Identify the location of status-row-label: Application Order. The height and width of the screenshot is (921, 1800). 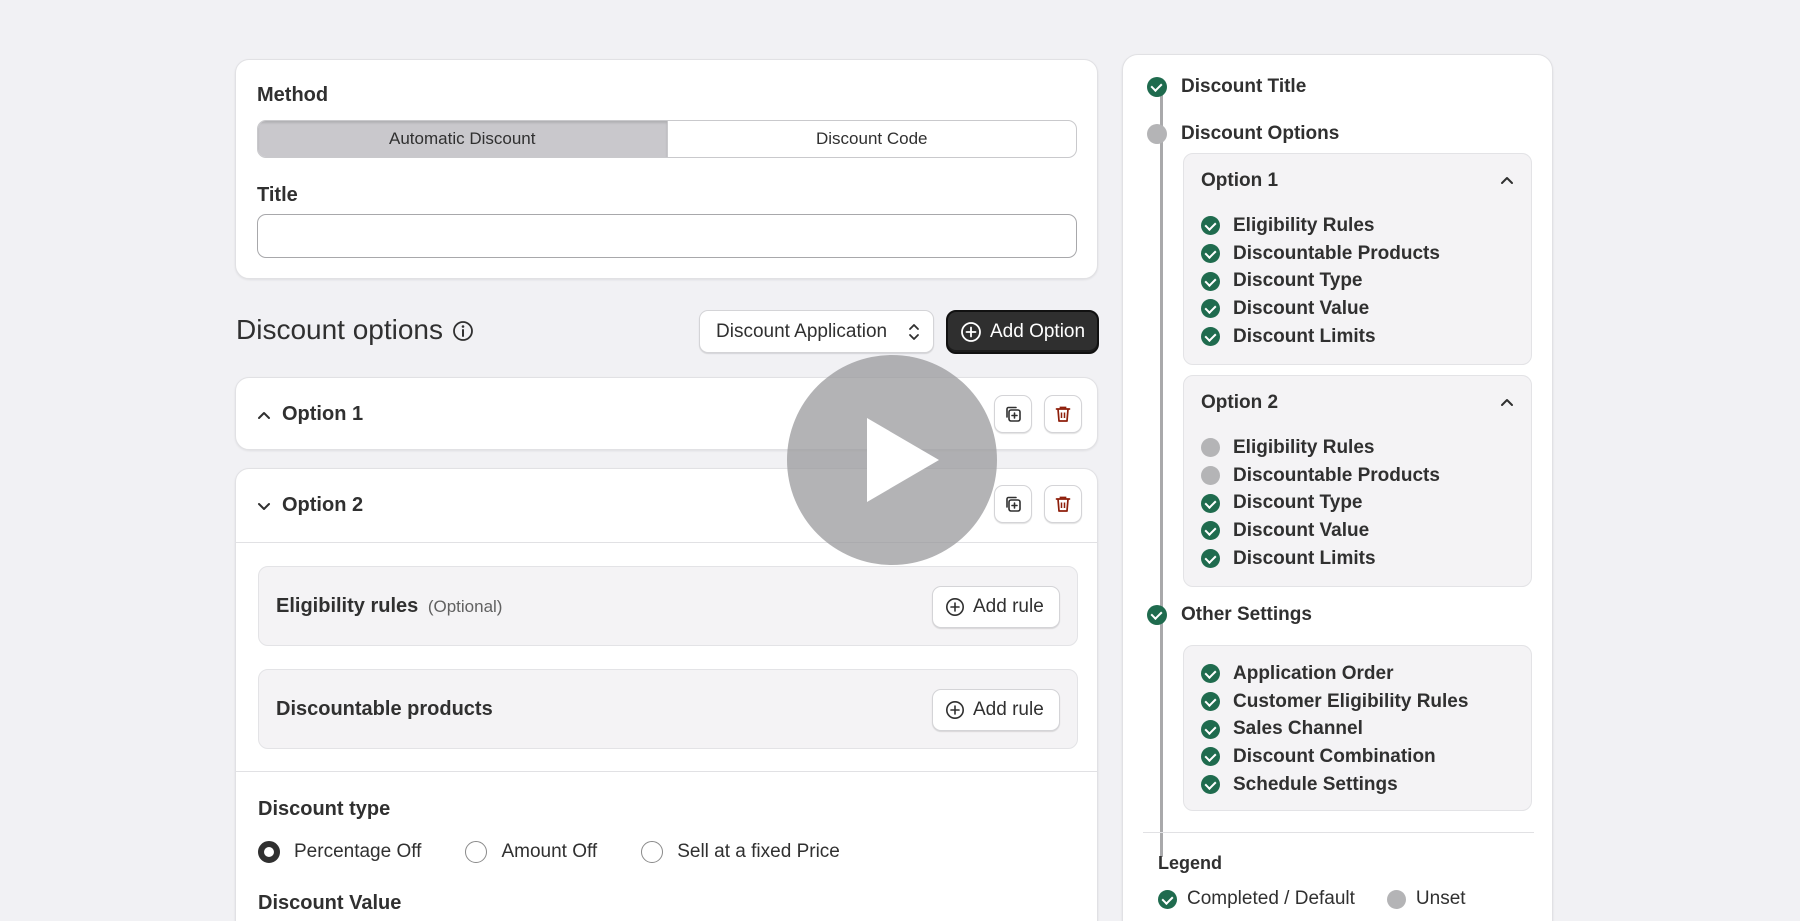
(1313, 673).